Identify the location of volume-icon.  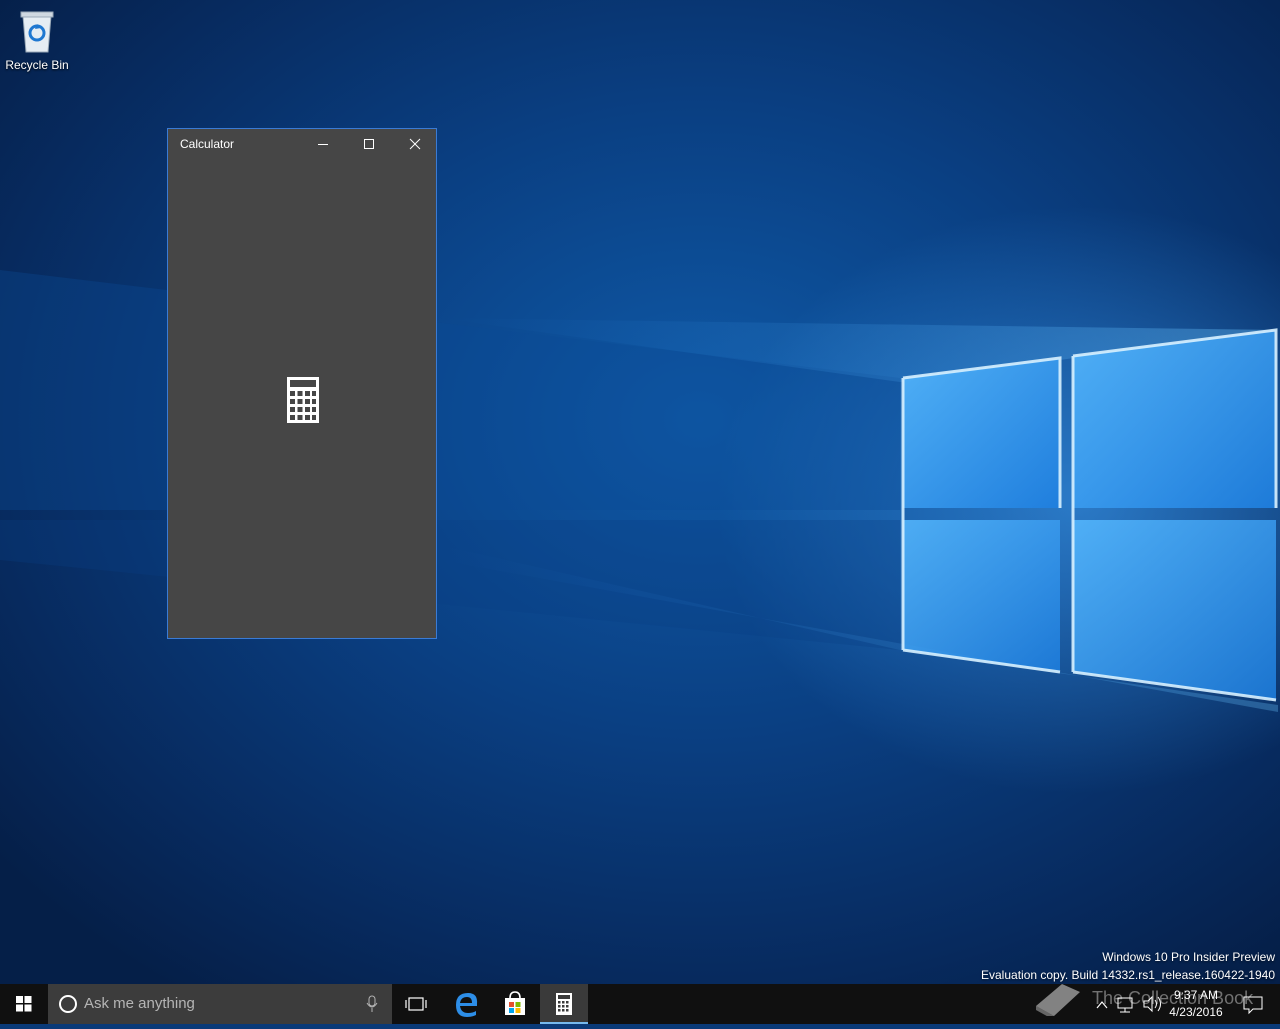
(1152, 1004).